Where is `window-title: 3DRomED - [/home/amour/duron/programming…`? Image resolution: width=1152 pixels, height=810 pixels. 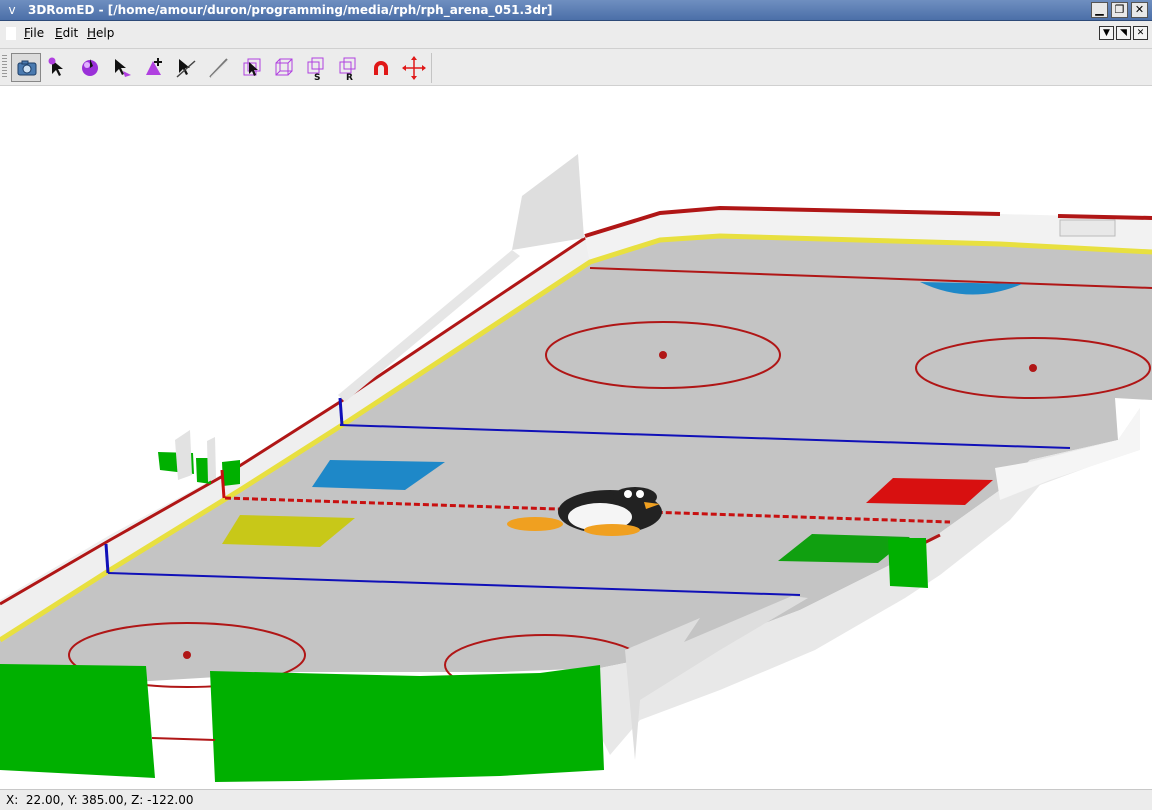 window-title: 3DRomED - [/home/amour/duron/programming… is located at coordinates (290, 10).